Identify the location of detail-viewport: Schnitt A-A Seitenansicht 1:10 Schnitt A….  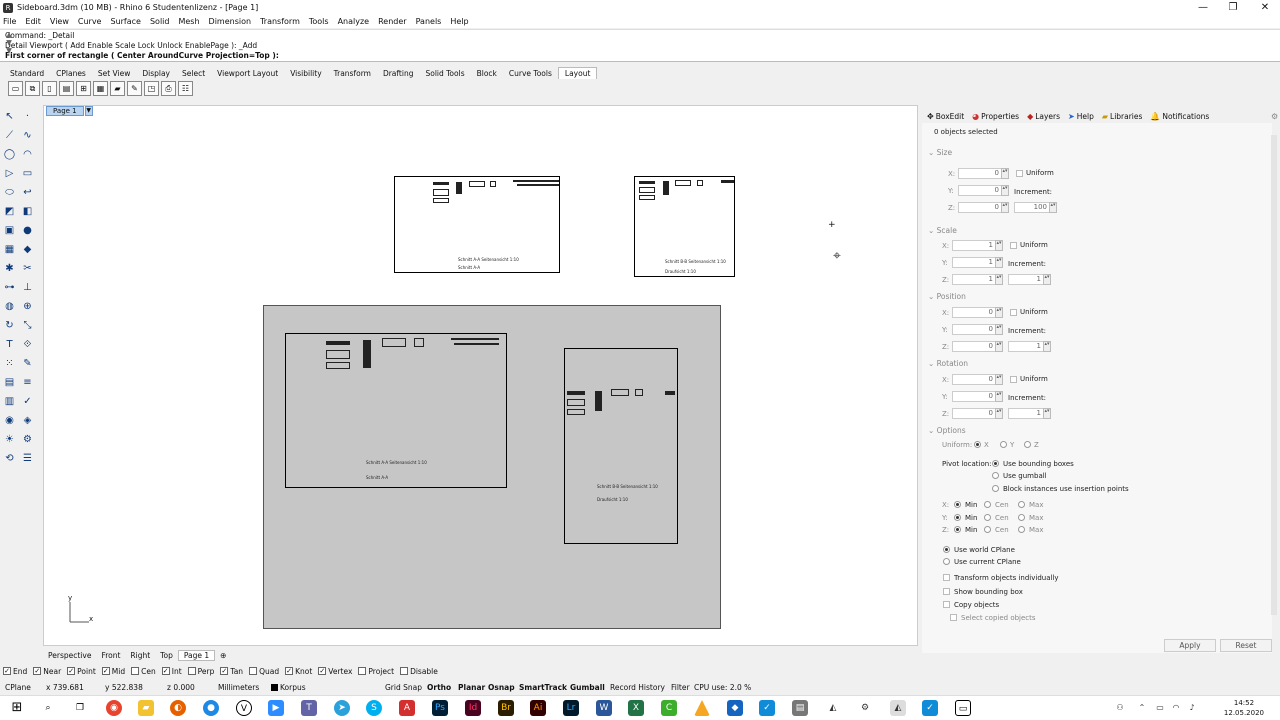
(477, 224).